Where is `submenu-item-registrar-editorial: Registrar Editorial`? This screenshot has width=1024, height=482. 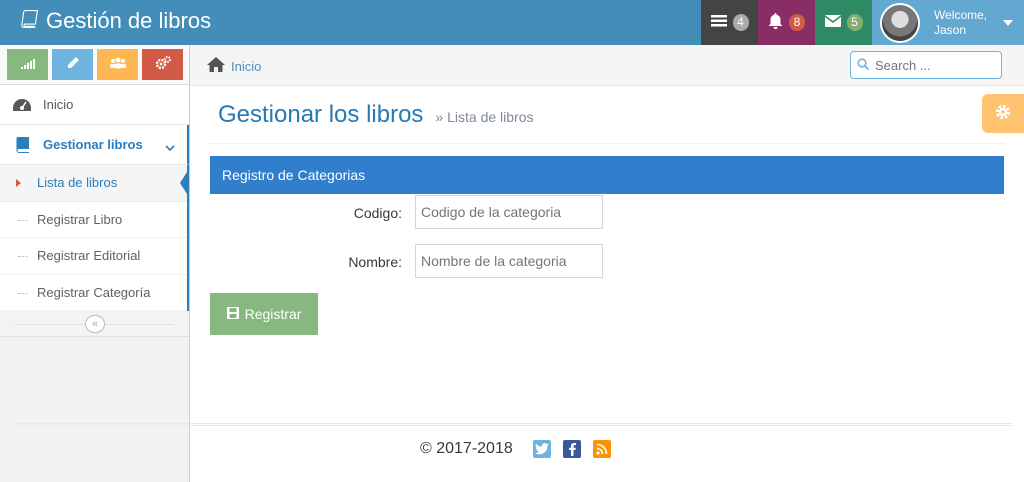
submenu-item-registrar-editorial: Registrar Editorial is located at coordinates (93, 256).